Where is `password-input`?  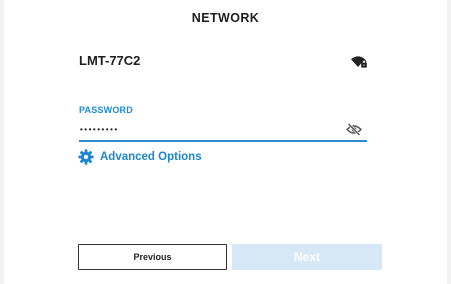 password-input is located at coordinates (204, 130).